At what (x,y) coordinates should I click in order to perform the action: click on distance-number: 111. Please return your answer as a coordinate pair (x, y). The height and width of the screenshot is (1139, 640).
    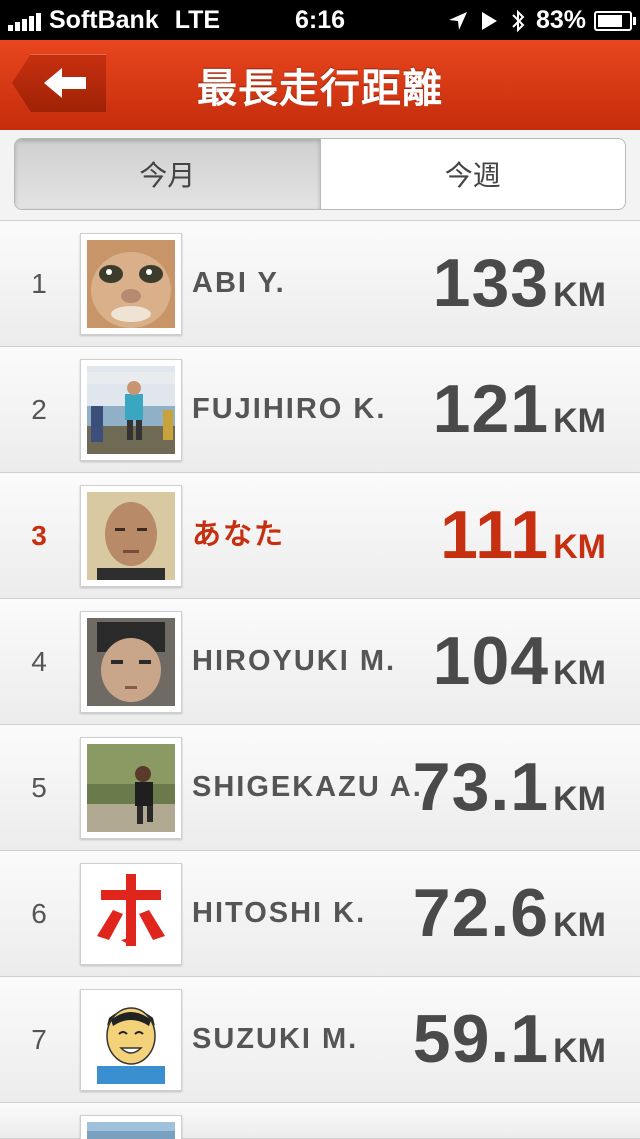
    Looking at the image, I should click on (495, 535).